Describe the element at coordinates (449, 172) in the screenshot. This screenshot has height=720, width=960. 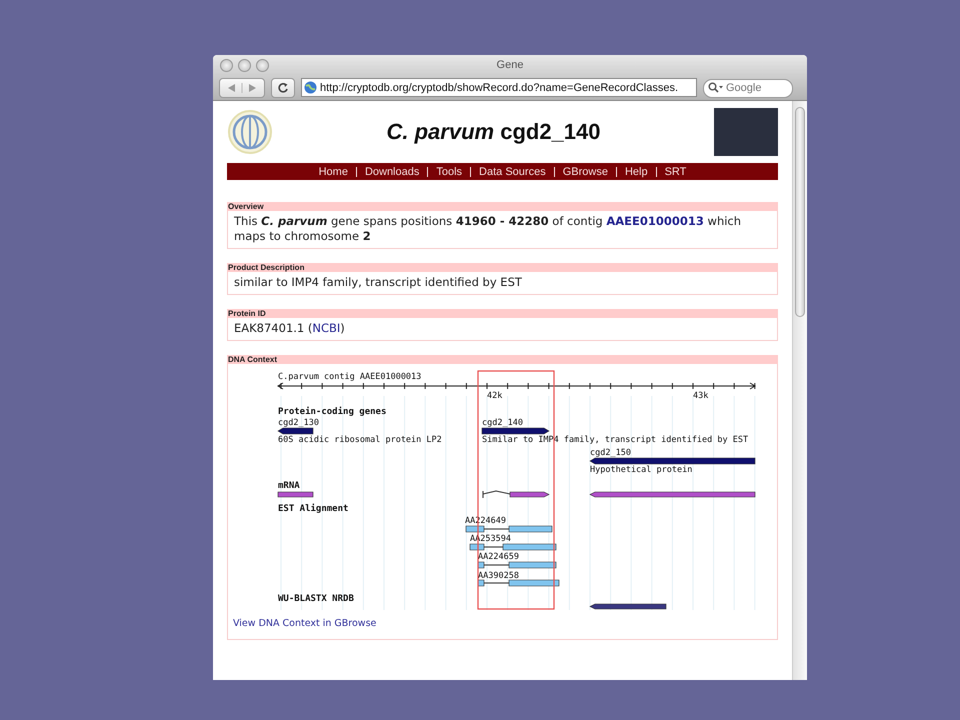
I see `nav-link: Tools` at that location.